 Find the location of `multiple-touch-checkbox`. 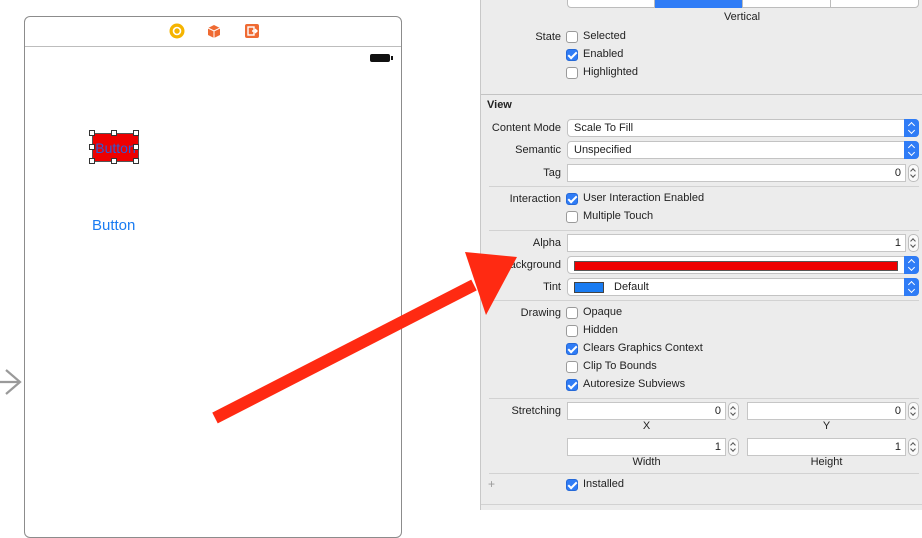

multiple-touch-checkbox is located at coordinates (572, 217).